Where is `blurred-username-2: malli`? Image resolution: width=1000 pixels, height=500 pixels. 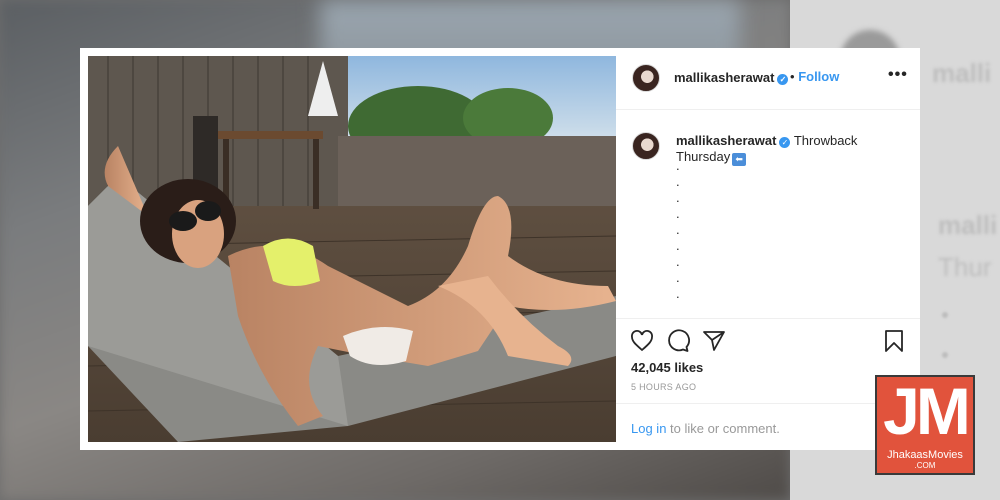 blurred-username-2: malli is located at coordinates (968, 225).